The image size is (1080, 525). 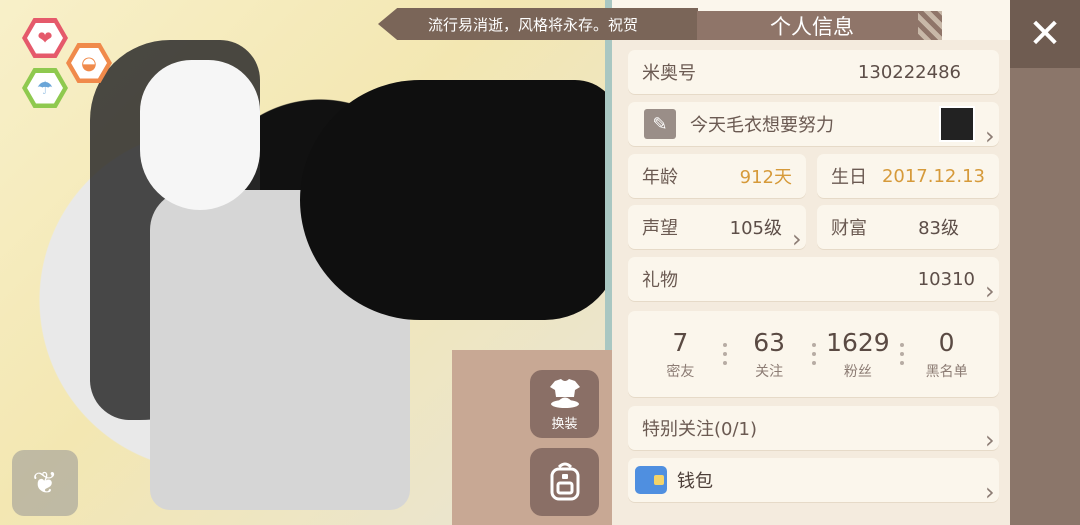 What do you see at coordinates (608, 175) in the screenshot?
I see `artwork-frame-edge` at bounding box center [608, 175].